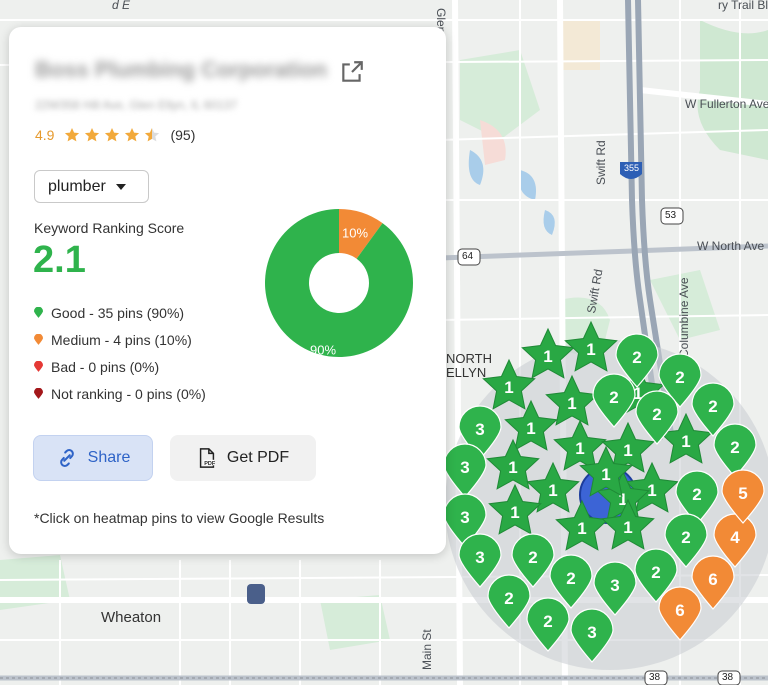  I want to click on star-rating, so click(112, 135).